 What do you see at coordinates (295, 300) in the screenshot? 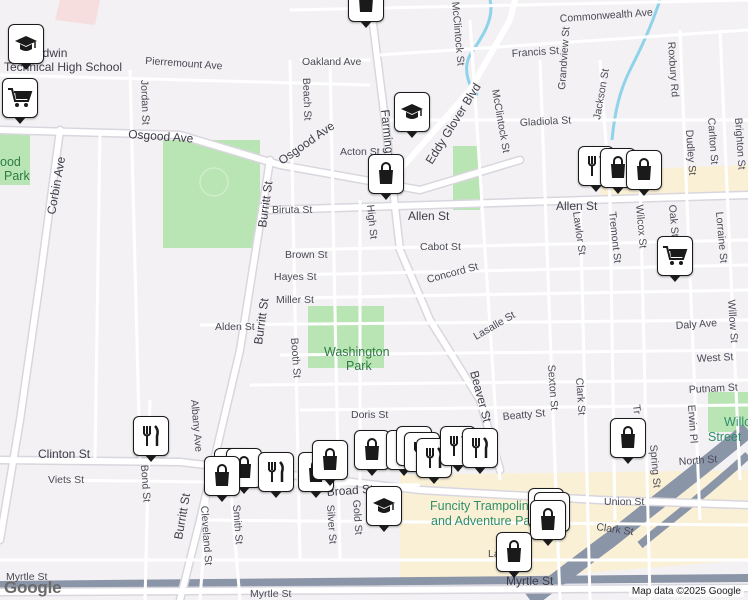
I see `street-label: Miller St` at bounding box center [295, 300].